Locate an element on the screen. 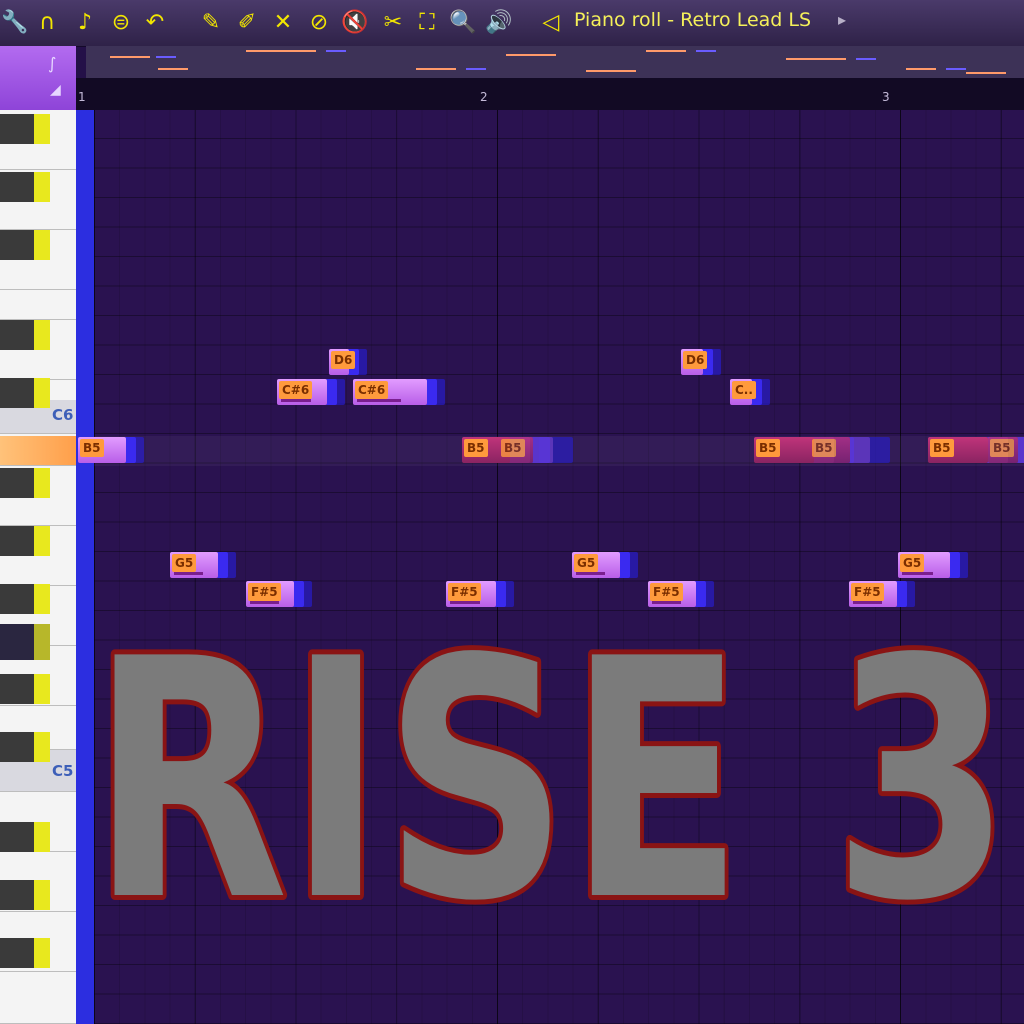 This screenshot has width=1024, height=1024. resize-corner-icon: ◢ is located at coordinates (55, 90).